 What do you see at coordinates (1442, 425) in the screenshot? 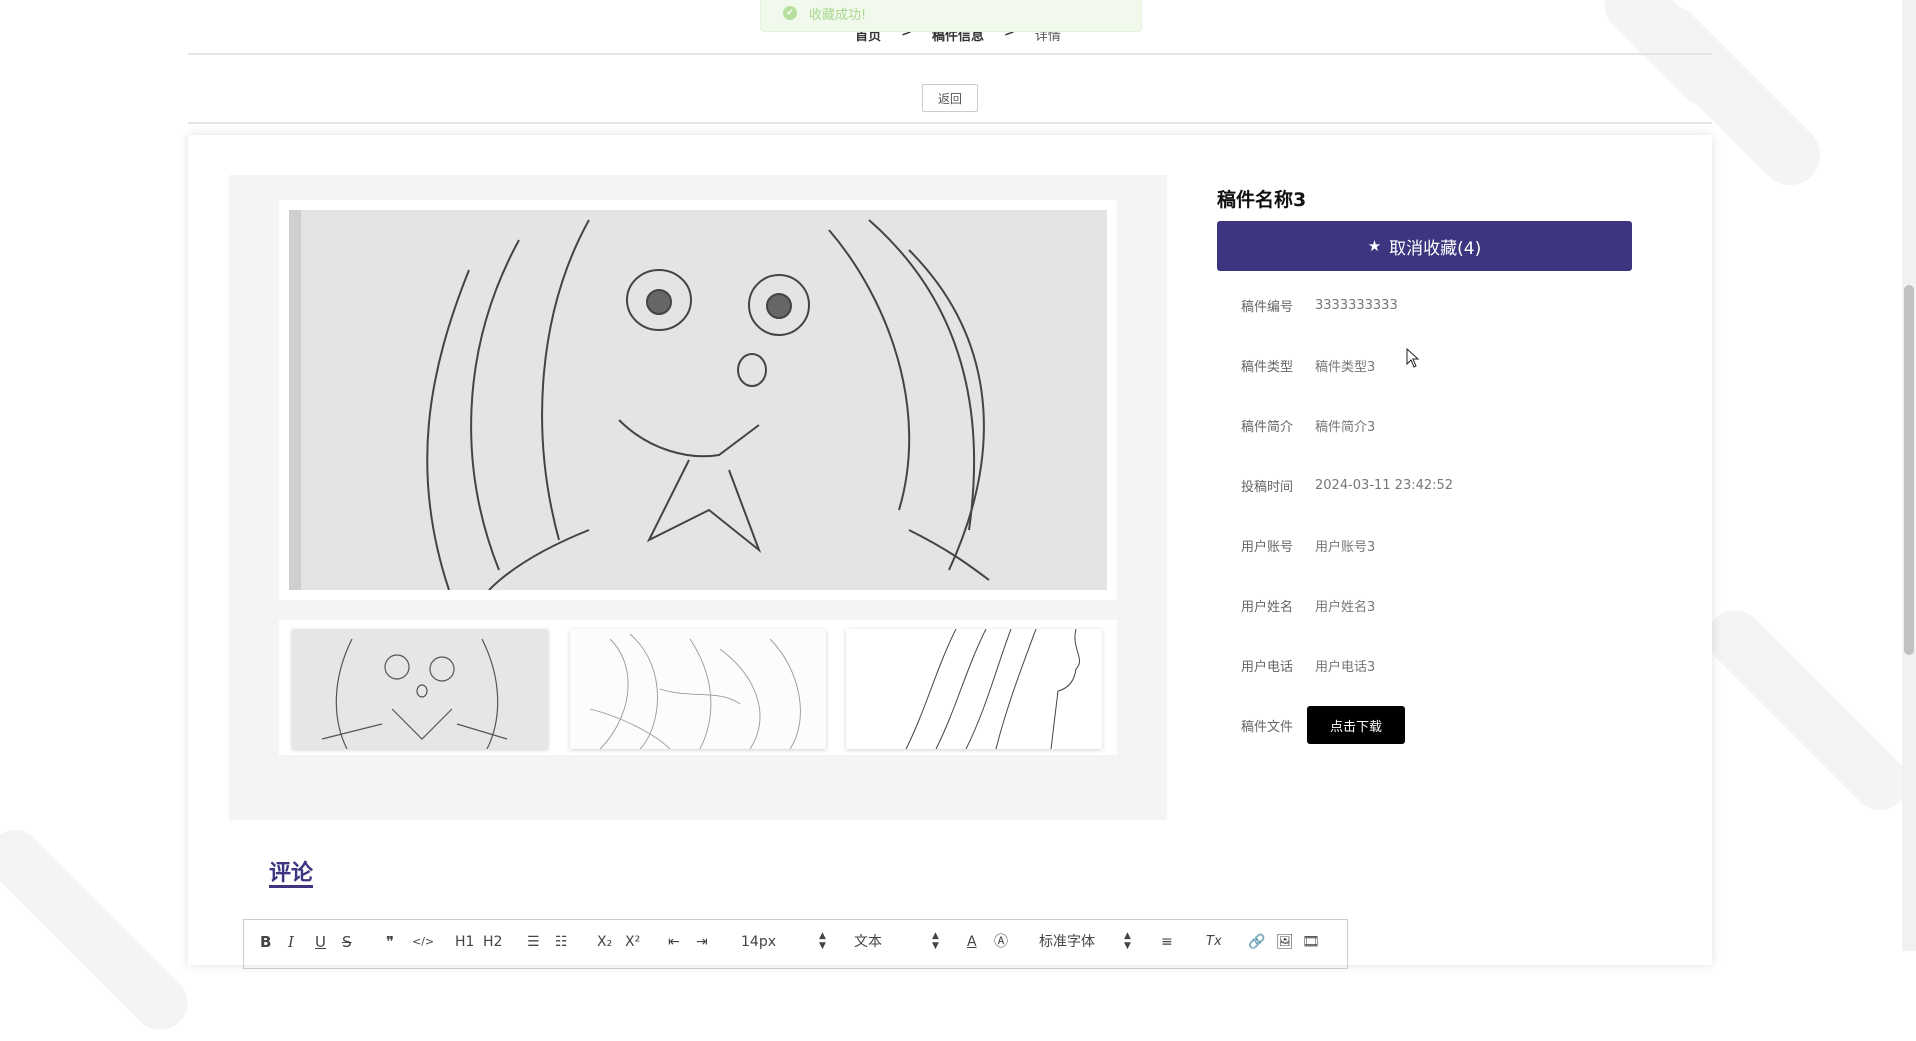
I see `field-row-intro: 稿件简介 稿件简介3` at bounding box center [1442, 425].